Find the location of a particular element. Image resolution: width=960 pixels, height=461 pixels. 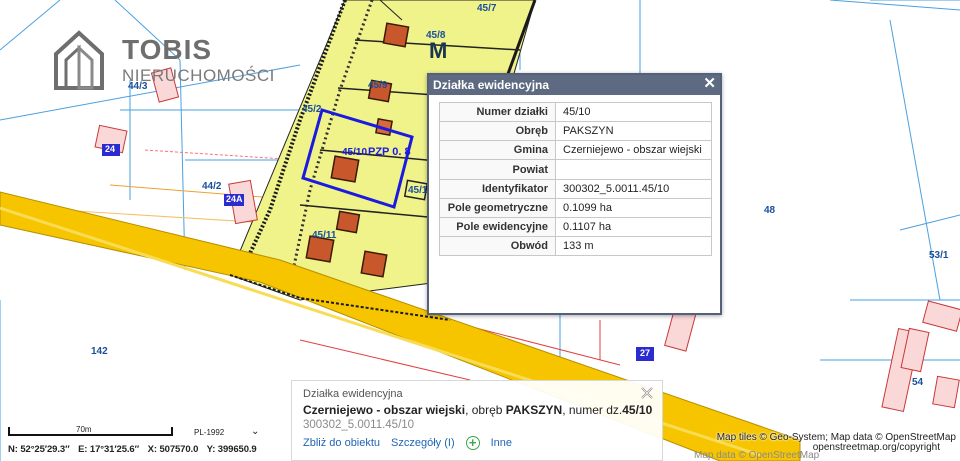

attr-value: 300302_5.0011.45/10 is located at coordinates (633, 189).